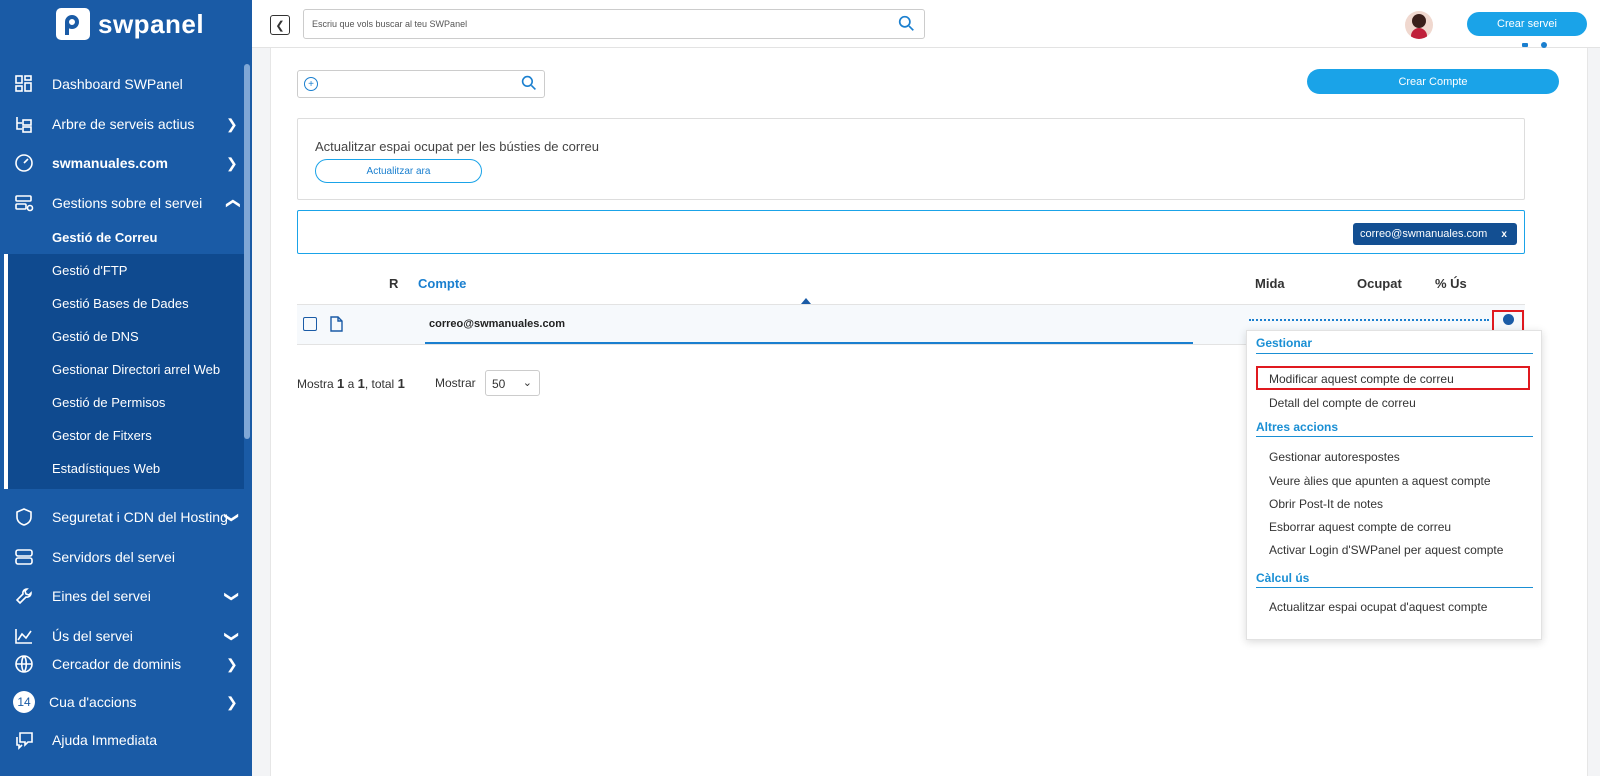 This screenshot has height=776, width=1600. I want to click on dashboard-icon, so click(24, 84).